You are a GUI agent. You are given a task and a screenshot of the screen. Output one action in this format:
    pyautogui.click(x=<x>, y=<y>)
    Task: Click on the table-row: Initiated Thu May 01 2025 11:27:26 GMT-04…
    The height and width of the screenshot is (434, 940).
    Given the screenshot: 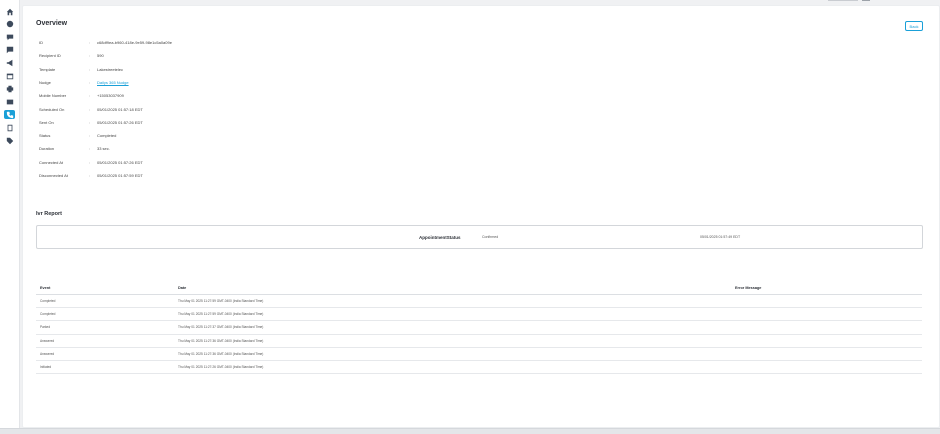 What is the action you would take?
    pyautogui.click(x=479, y=368)
    